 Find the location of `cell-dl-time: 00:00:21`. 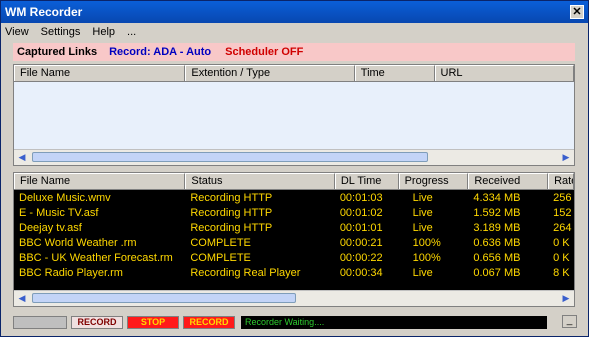

cell-dl-time: 00:00:21 is located at coordinates (361, 243).